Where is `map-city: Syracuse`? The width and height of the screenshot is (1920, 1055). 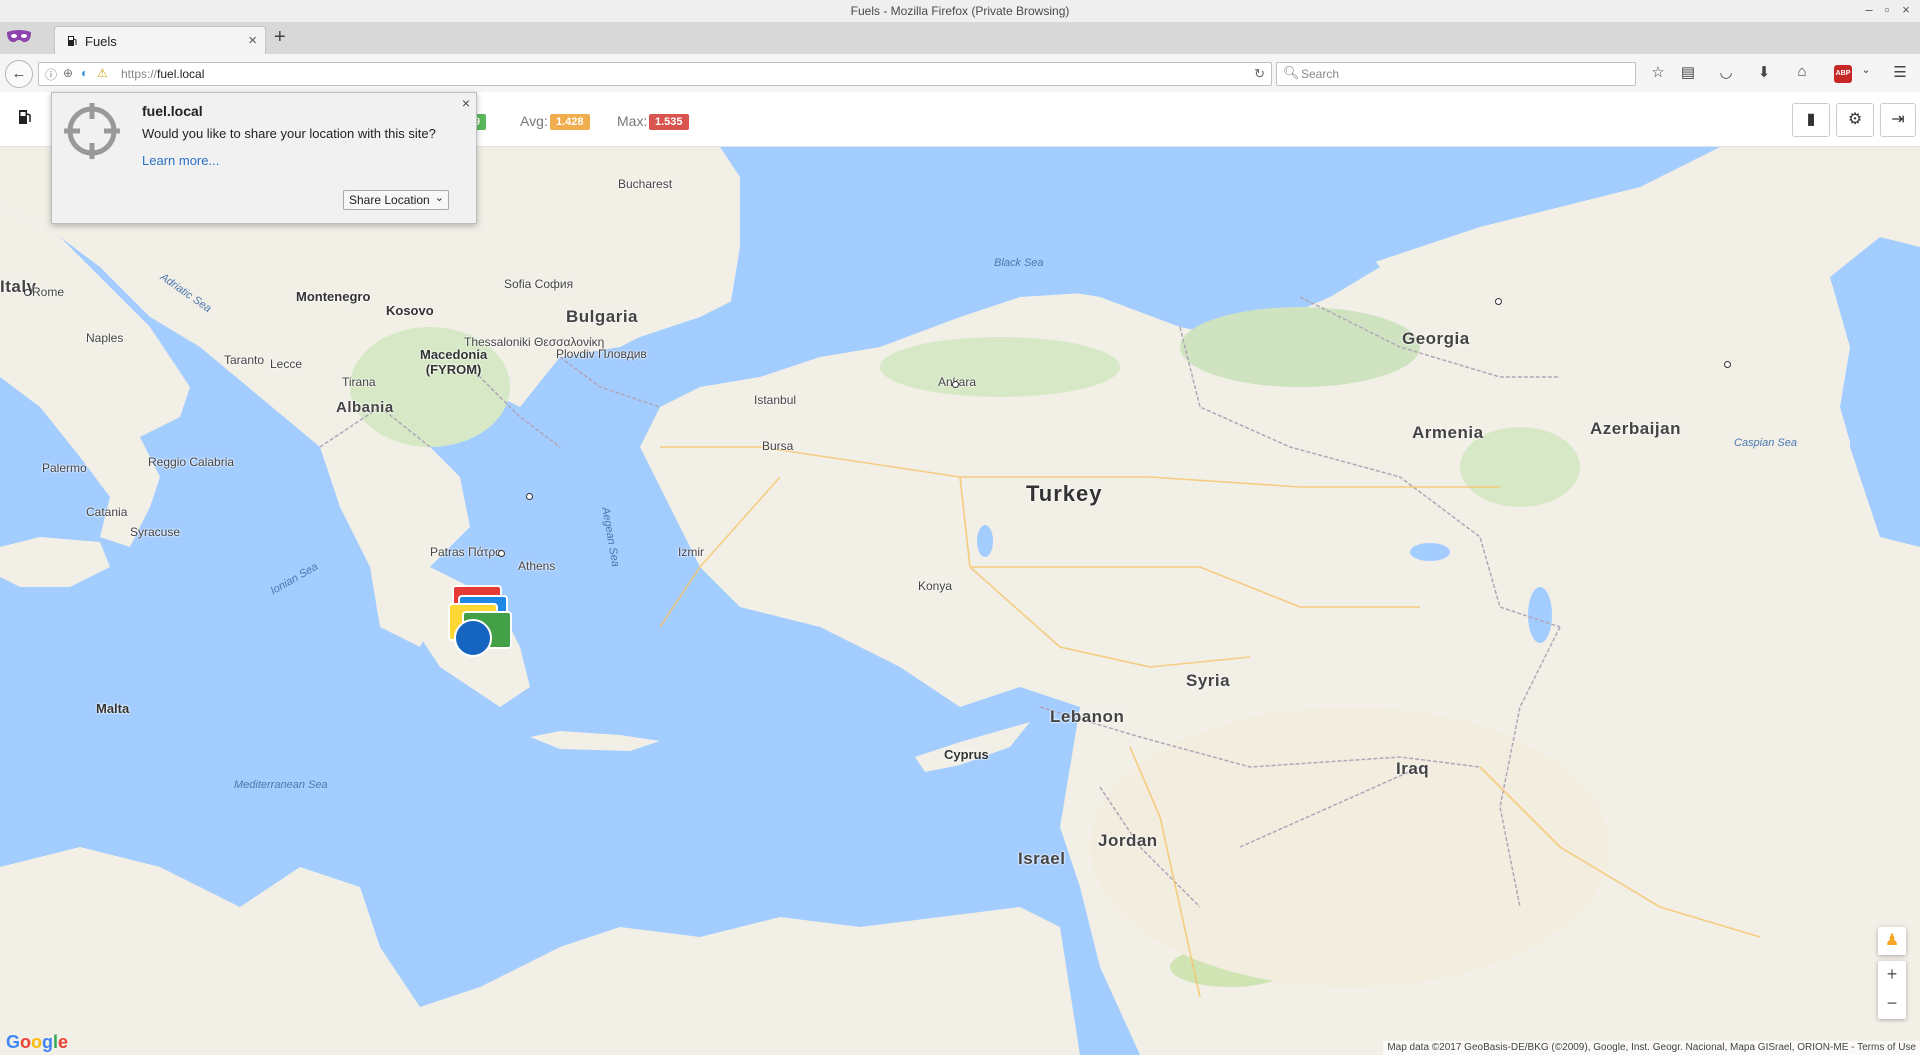
map-city: Syracuse is located at coordinates (155, 532).